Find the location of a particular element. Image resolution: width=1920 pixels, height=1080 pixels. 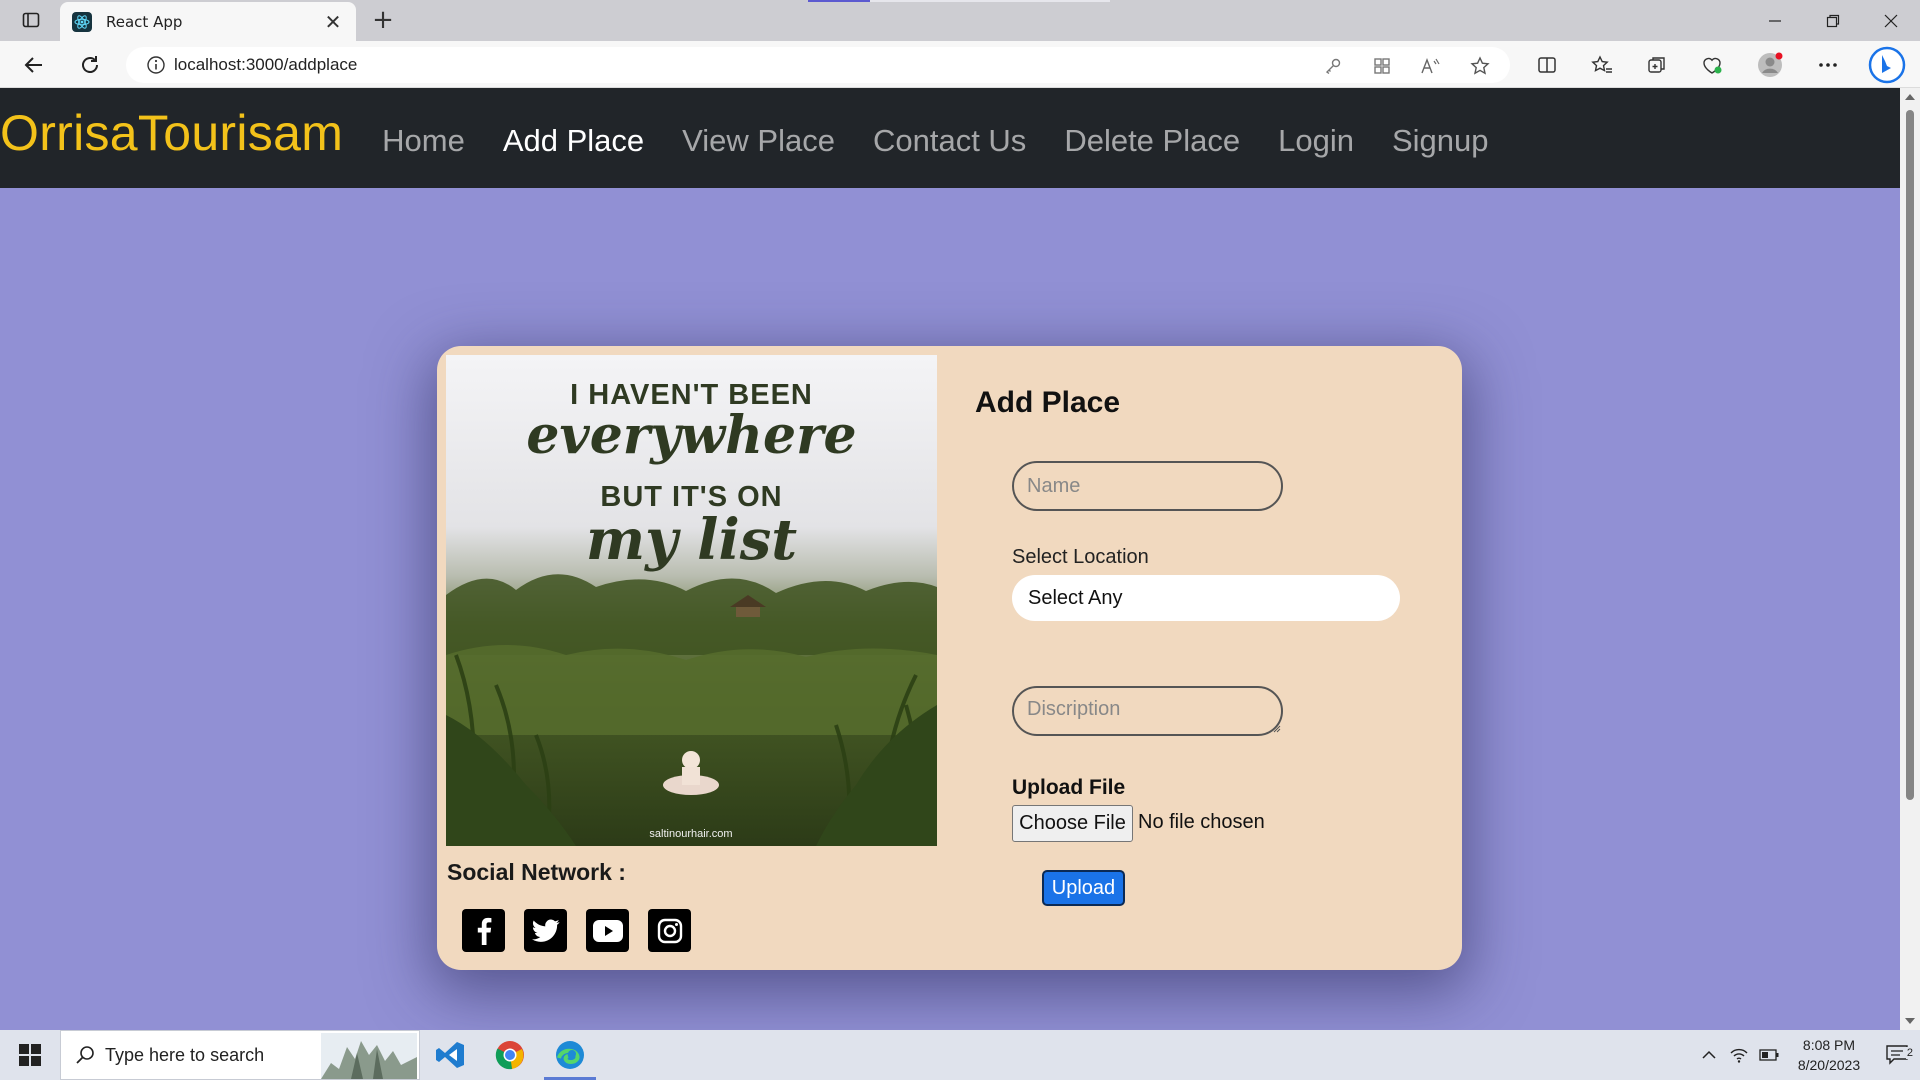

page-scrollbar is located at coordinates (1910, 559).